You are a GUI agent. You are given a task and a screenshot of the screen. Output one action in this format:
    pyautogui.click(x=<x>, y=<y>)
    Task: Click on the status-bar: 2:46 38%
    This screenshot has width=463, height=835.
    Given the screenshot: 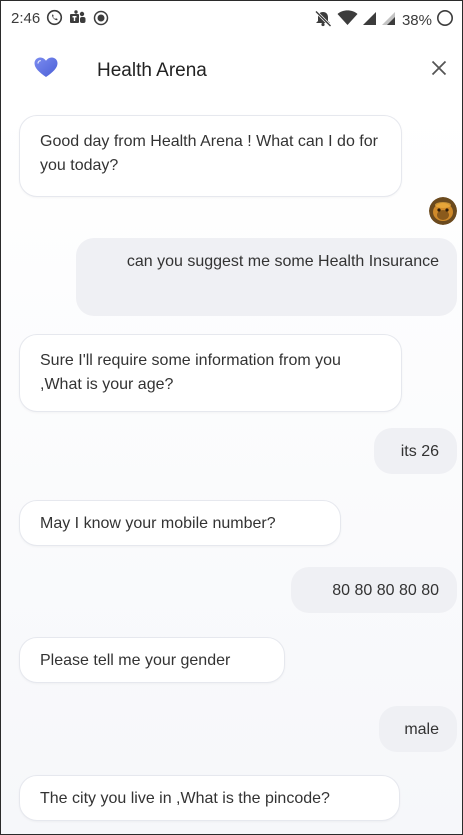 What is the action you would take?
    pyautogui.click(x=231, y=18)
    